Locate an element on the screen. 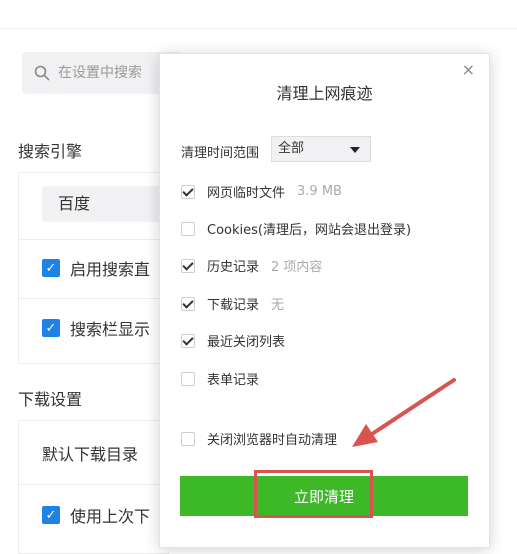 This screenshot has width=517, height=554. search-icon is located at coordinates (42, 73).